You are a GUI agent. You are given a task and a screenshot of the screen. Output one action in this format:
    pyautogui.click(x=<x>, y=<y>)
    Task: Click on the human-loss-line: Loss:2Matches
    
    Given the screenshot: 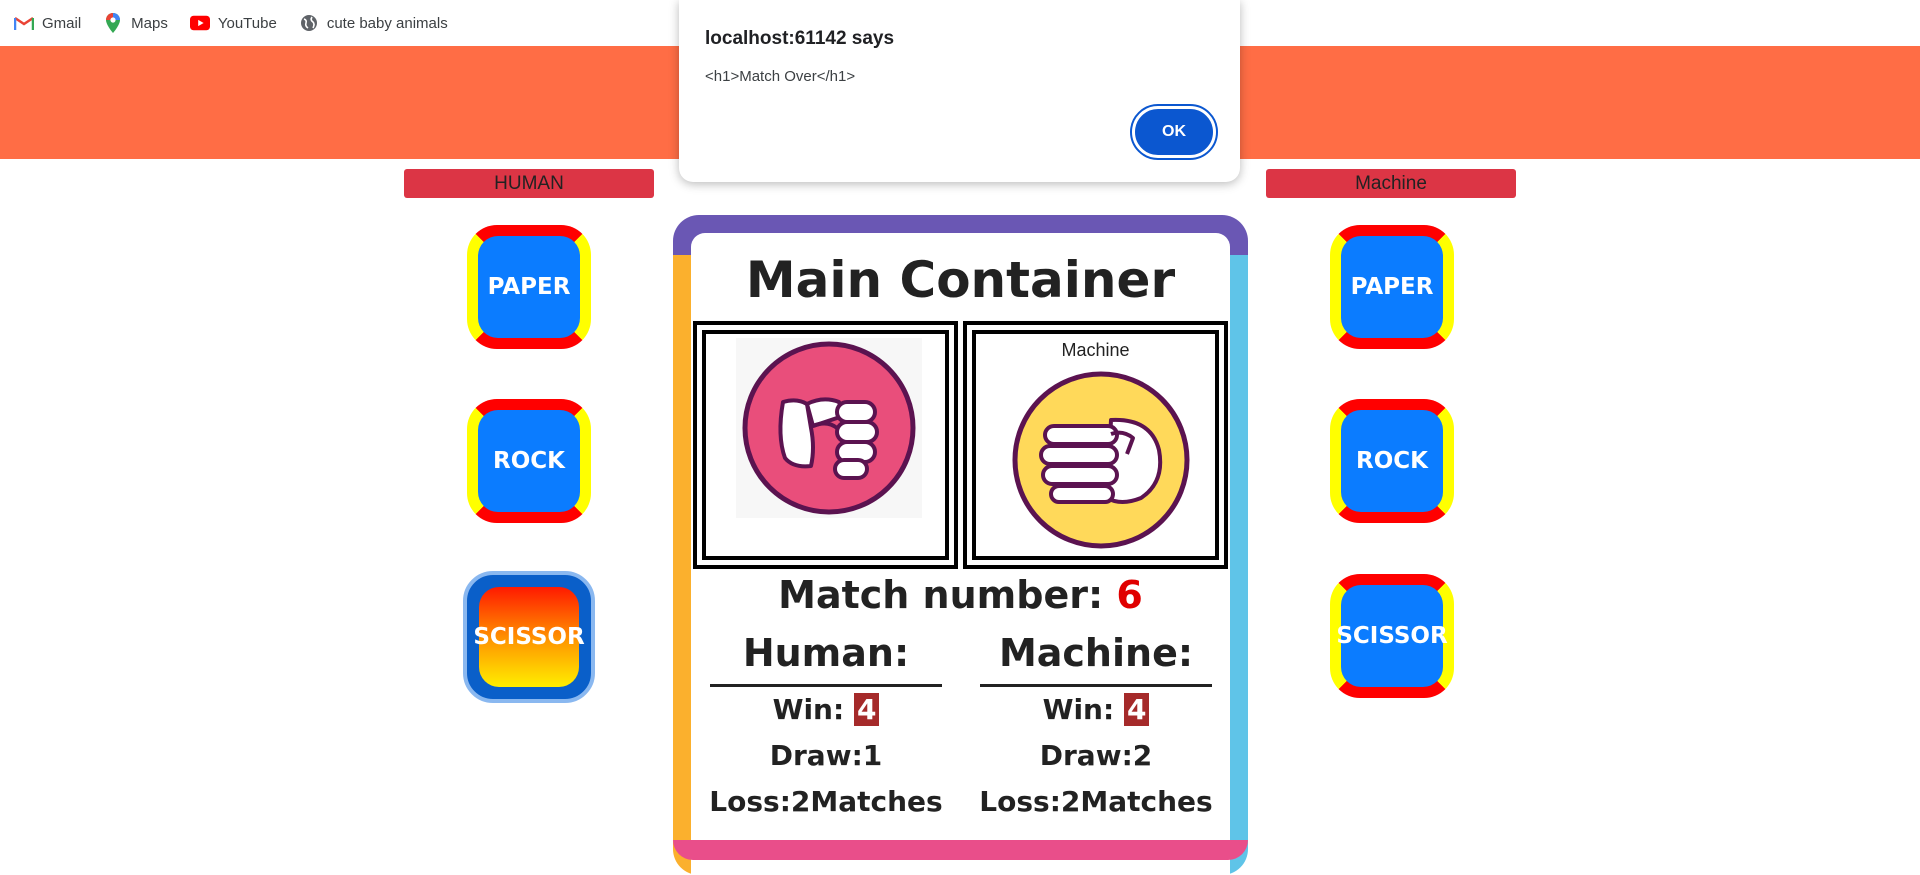 What is the action you would take?
    pyautogui.click(x=826, y=801)
    